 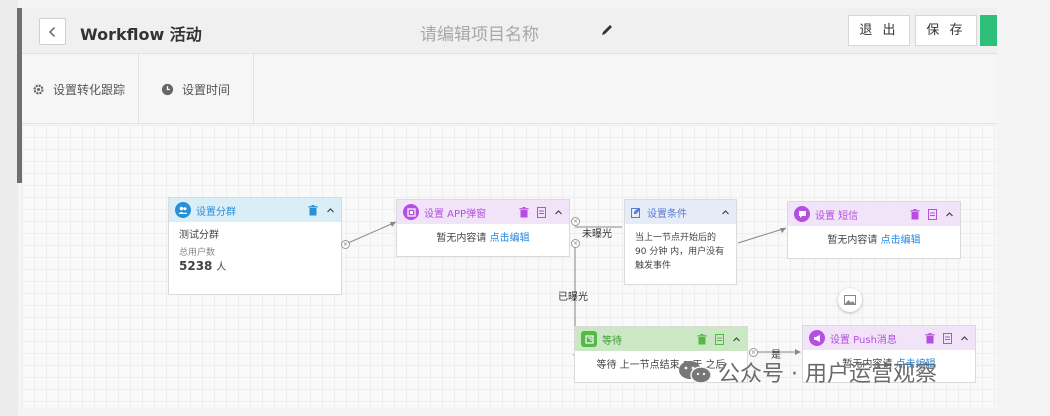 I want to click on condition-node: 设置条件 当上一节点开始后的 90 分钟 内，用户没有 触发事件, so click(x=680, y=242).